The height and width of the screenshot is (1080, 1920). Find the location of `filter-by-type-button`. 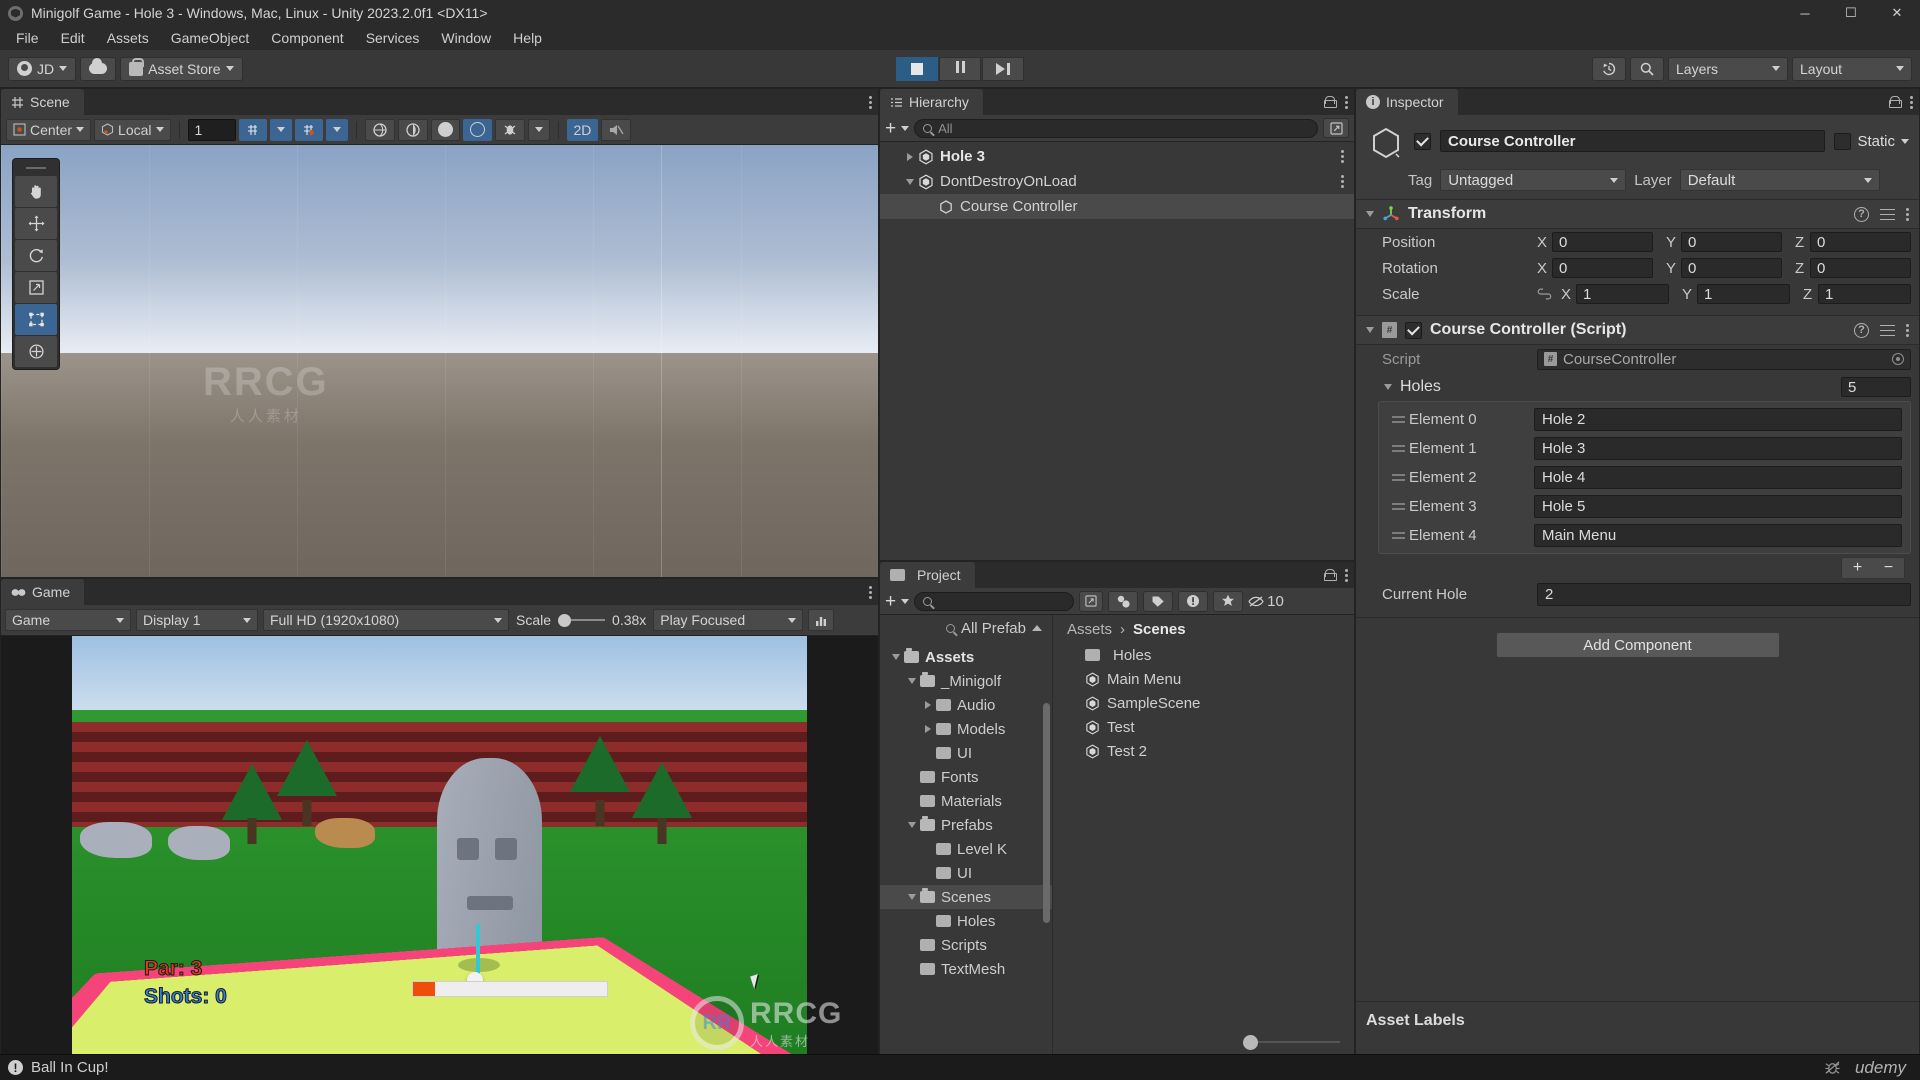

filter-by-type-button is located at coordinates (1123, 601).